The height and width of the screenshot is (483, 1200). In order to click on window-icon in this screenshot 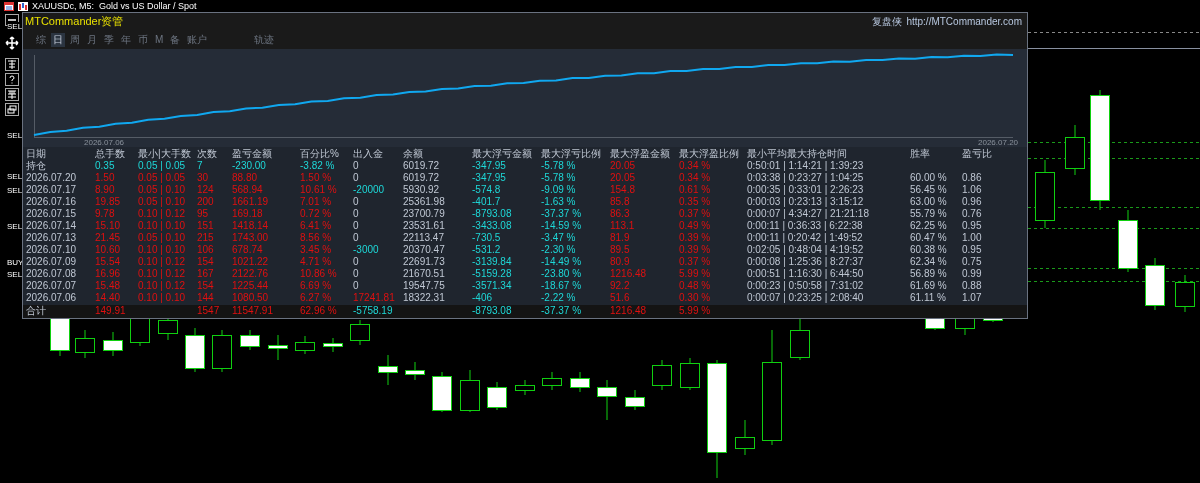, I will do `click(12, 109)`.